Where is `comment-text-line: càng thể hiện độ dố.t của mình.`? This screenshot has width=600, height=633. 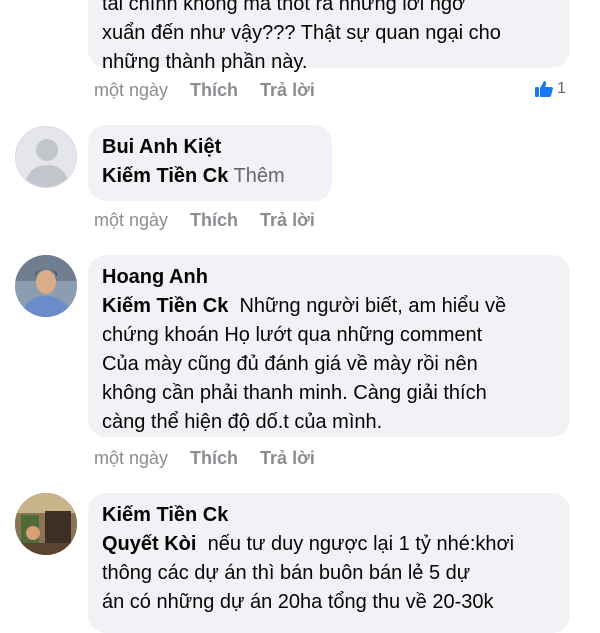
comment-text-line: càng thể hiện độ dố.t của mình. is located at coordinates (242, 422).